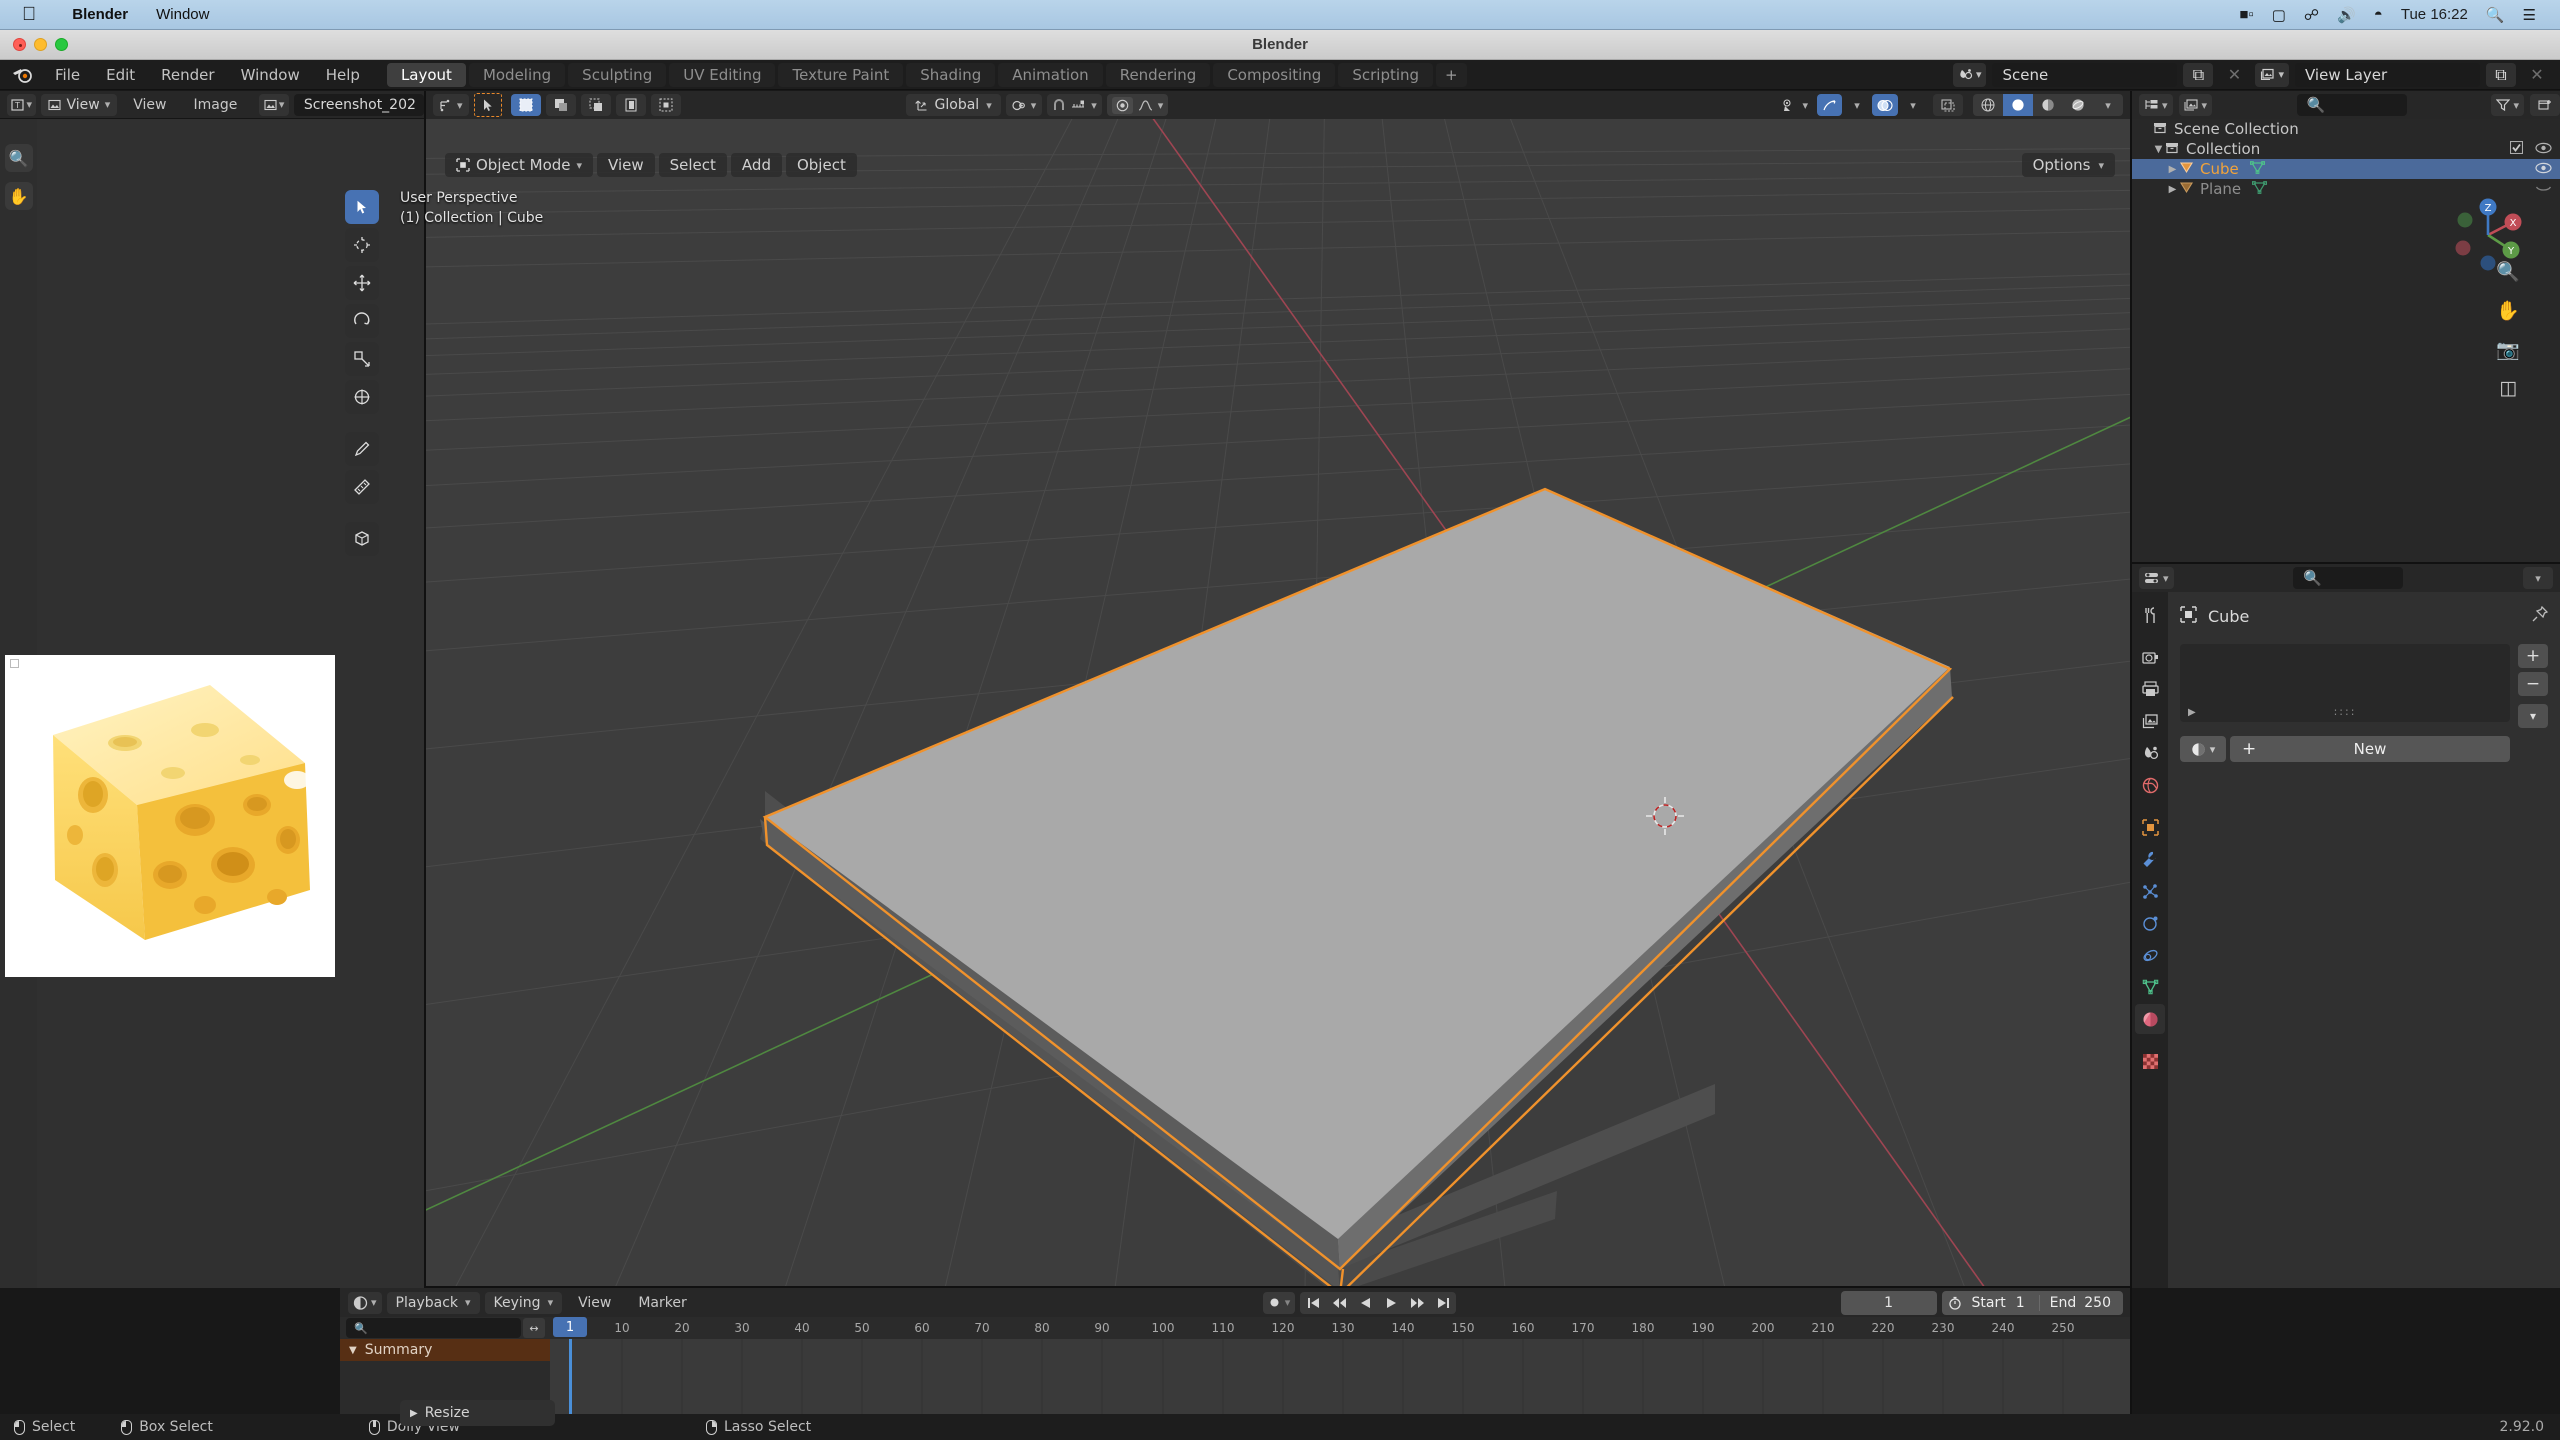  Describe the element at coordinates (2078, 105) in the screenshot. I see `rendered-icon` at that location.